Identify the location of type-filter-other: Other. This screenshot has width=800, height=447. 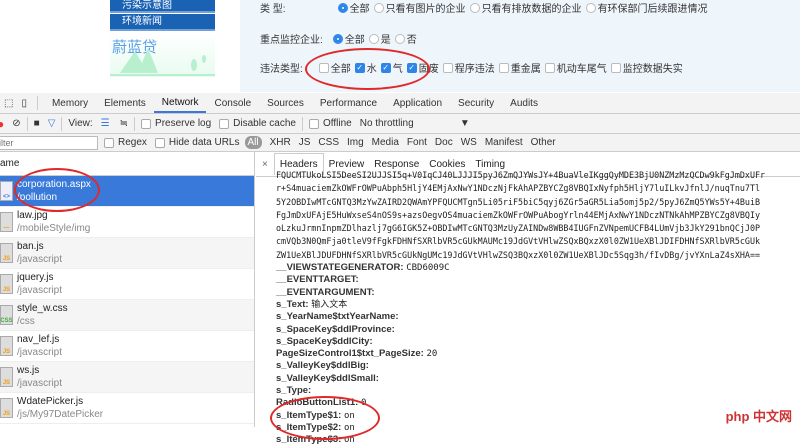
(543, 142).